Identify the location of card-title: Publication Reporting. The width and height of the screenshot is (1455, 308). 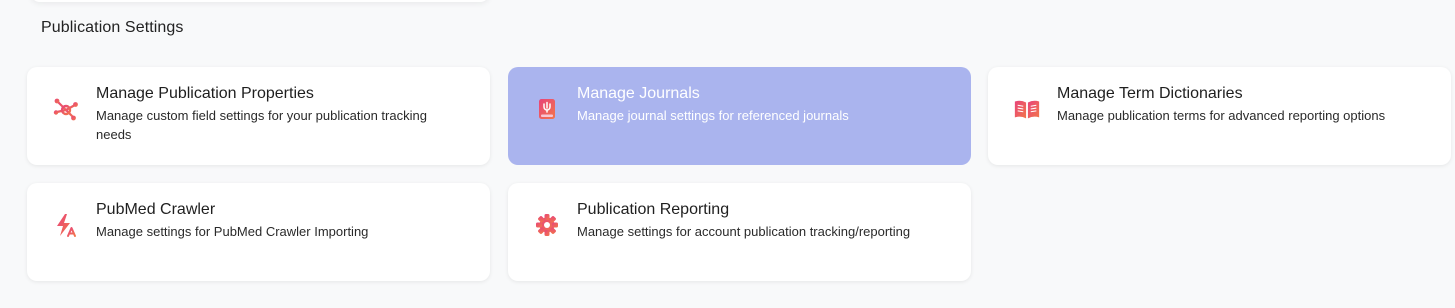
(653, 209).